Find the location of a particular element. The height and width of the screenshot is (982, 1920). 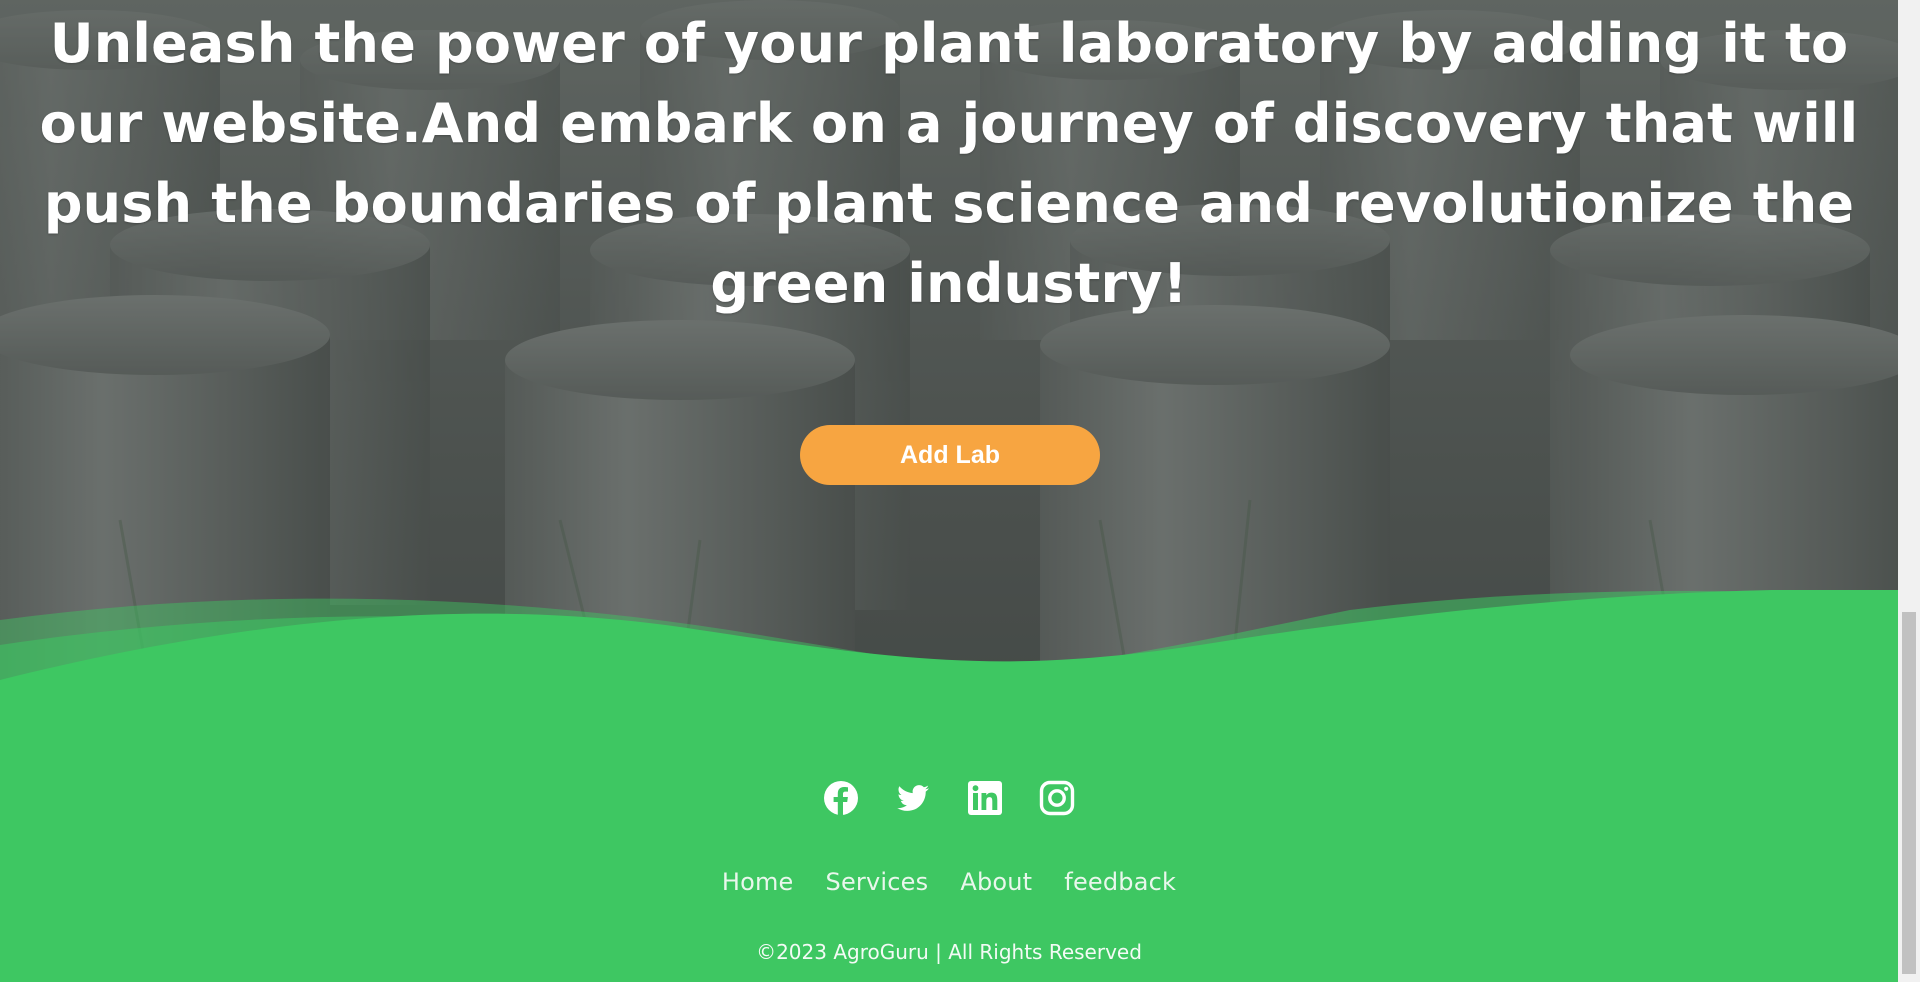

footer-link-about: About is located at coordinates (996, 882).